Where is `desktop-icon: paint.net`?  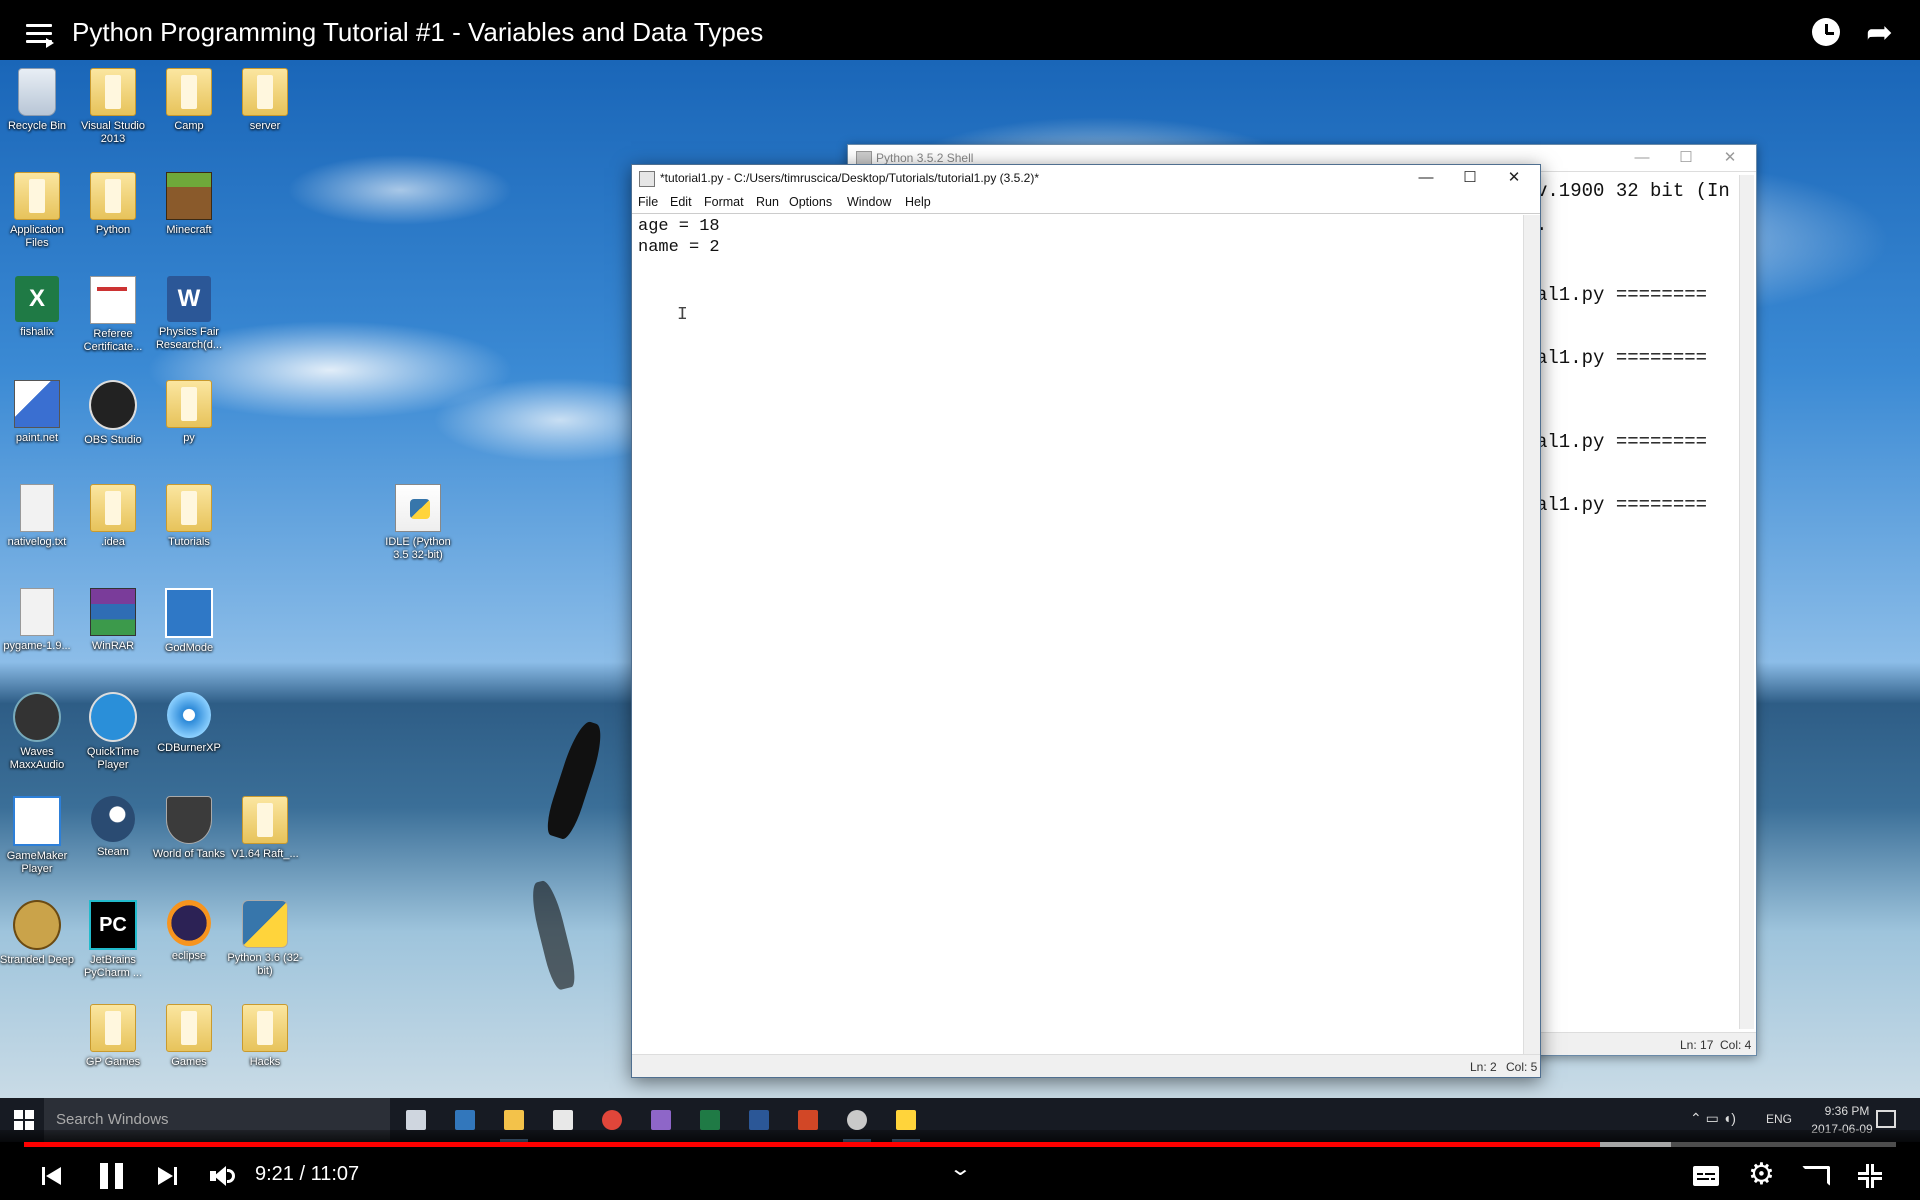
desktop-icon: paint.net is located at coordinates (37, 412).